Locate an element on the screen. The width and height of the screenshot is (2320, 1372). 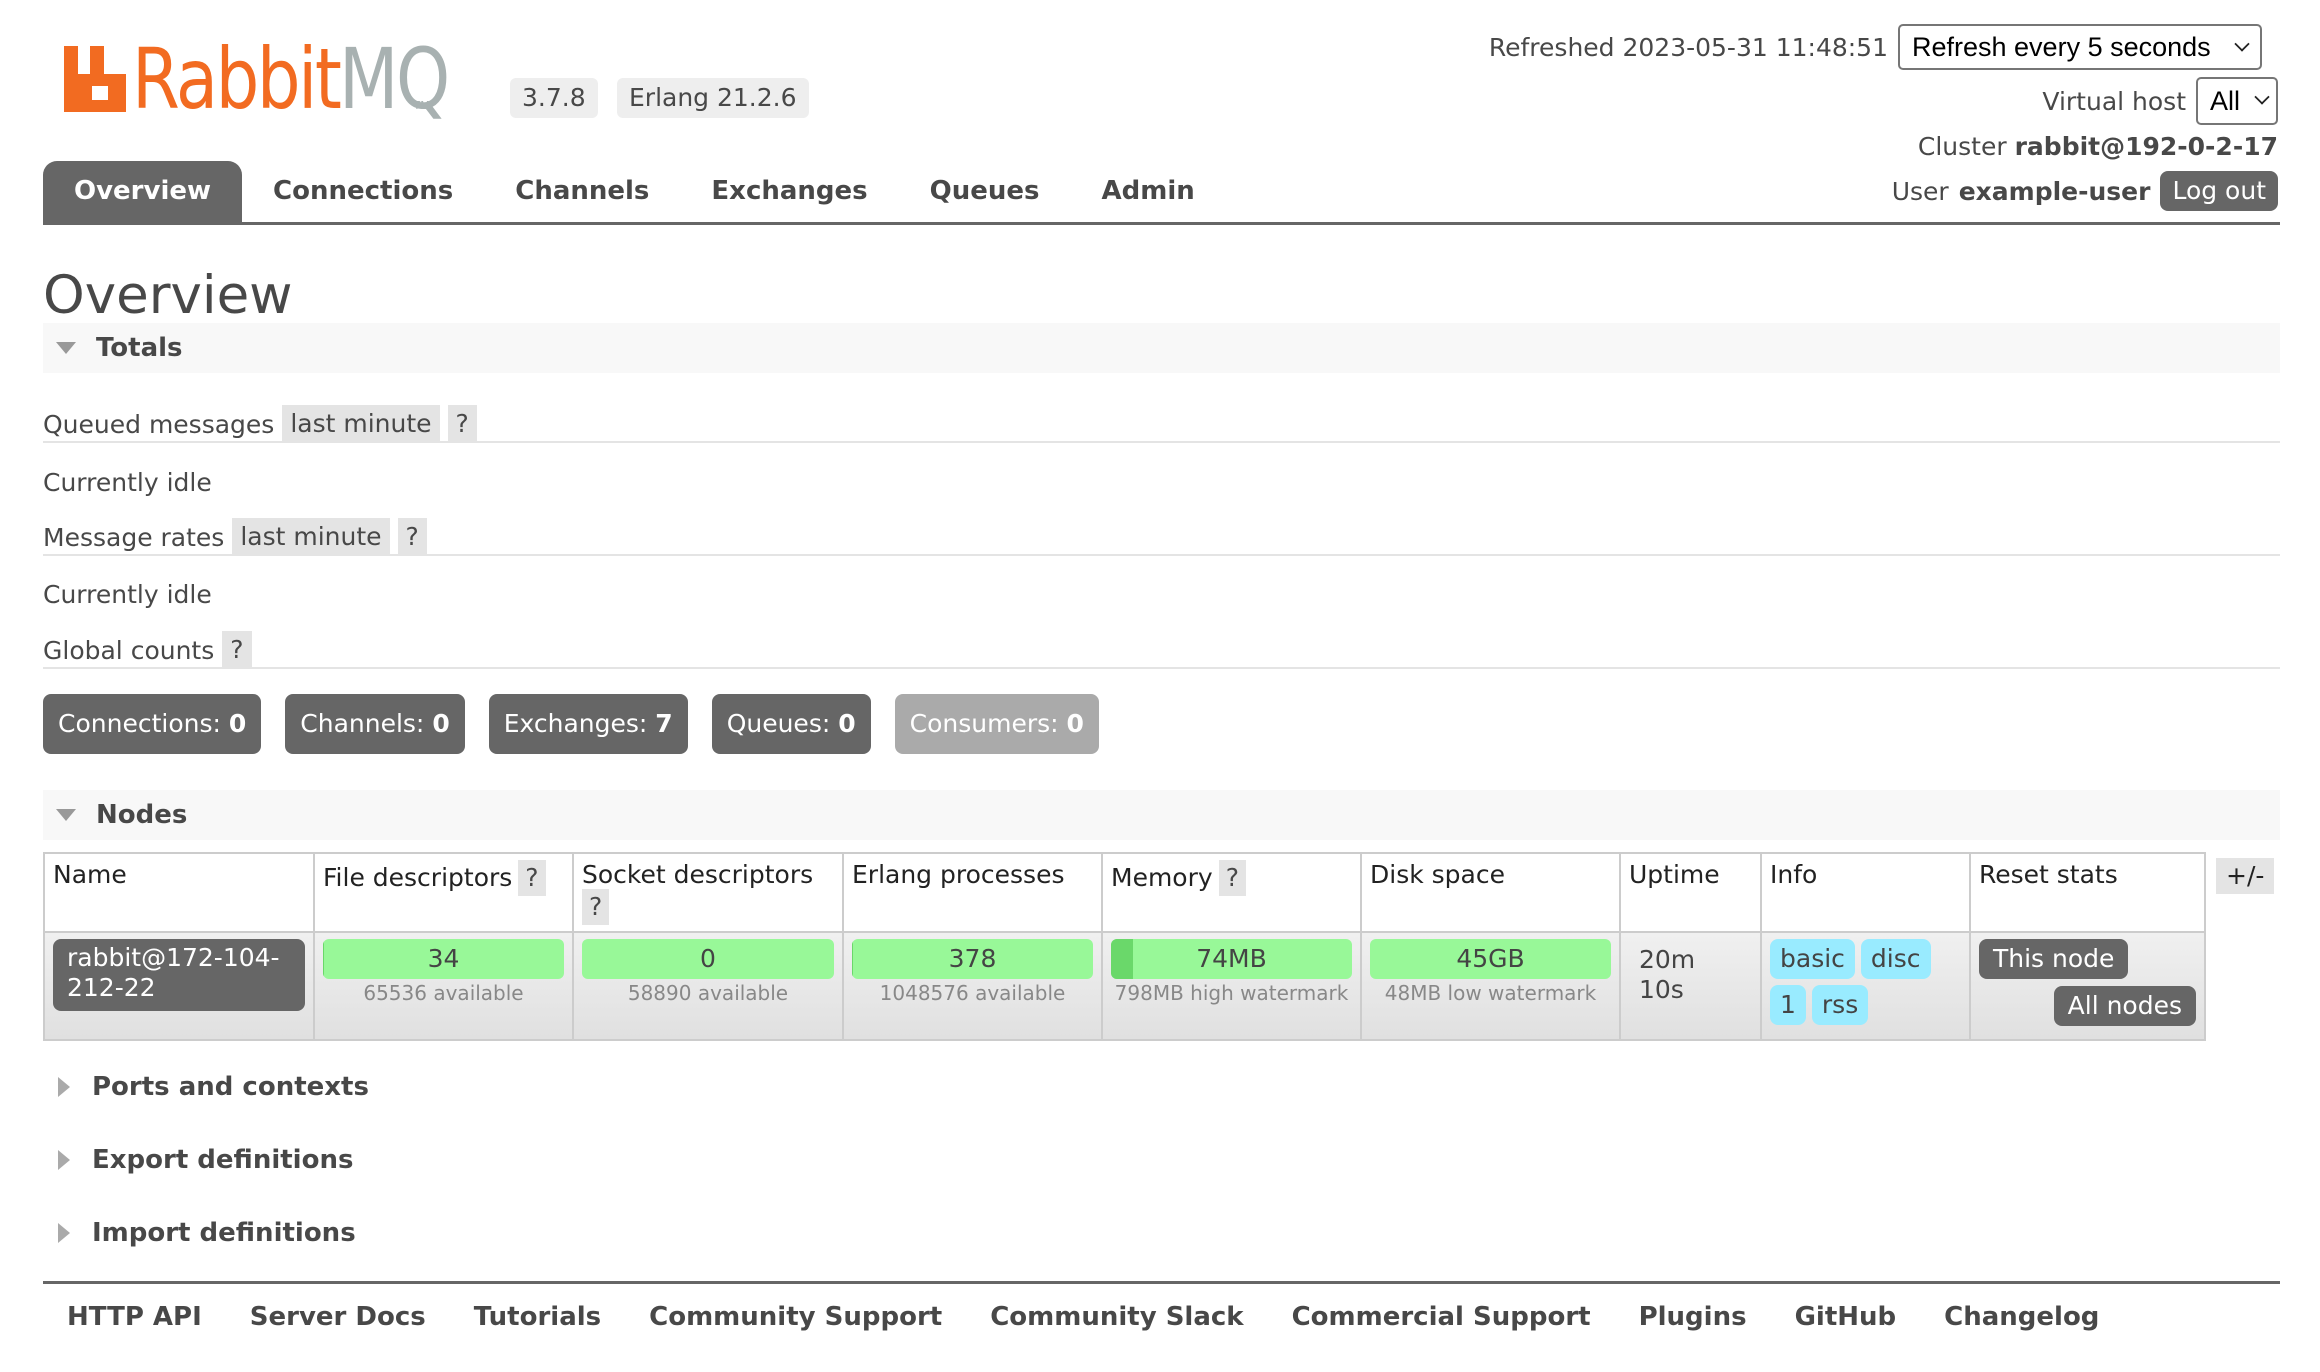
ports-contexts-section-header: Ports and contexts is located at coordinates (213, 1087).